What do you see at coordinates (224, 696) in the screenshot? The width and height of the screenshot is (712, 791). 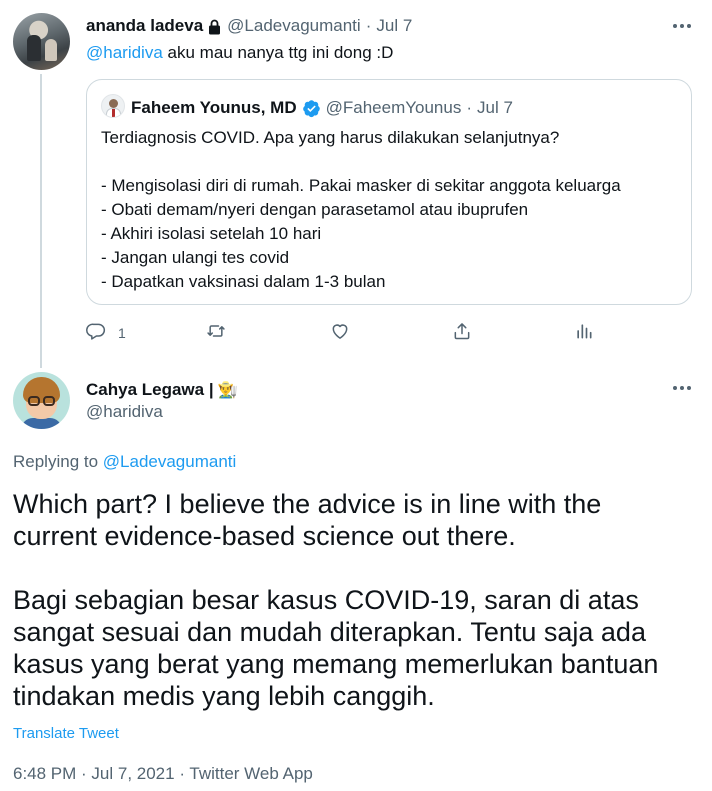 I see `body-line: tindakan medis yang lebih canggih.` at bounding box center [224, 696].